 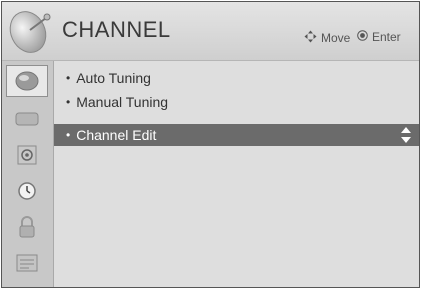 I want to click on menu-item-label: Manual Tuning, so click(x=122, y=102).